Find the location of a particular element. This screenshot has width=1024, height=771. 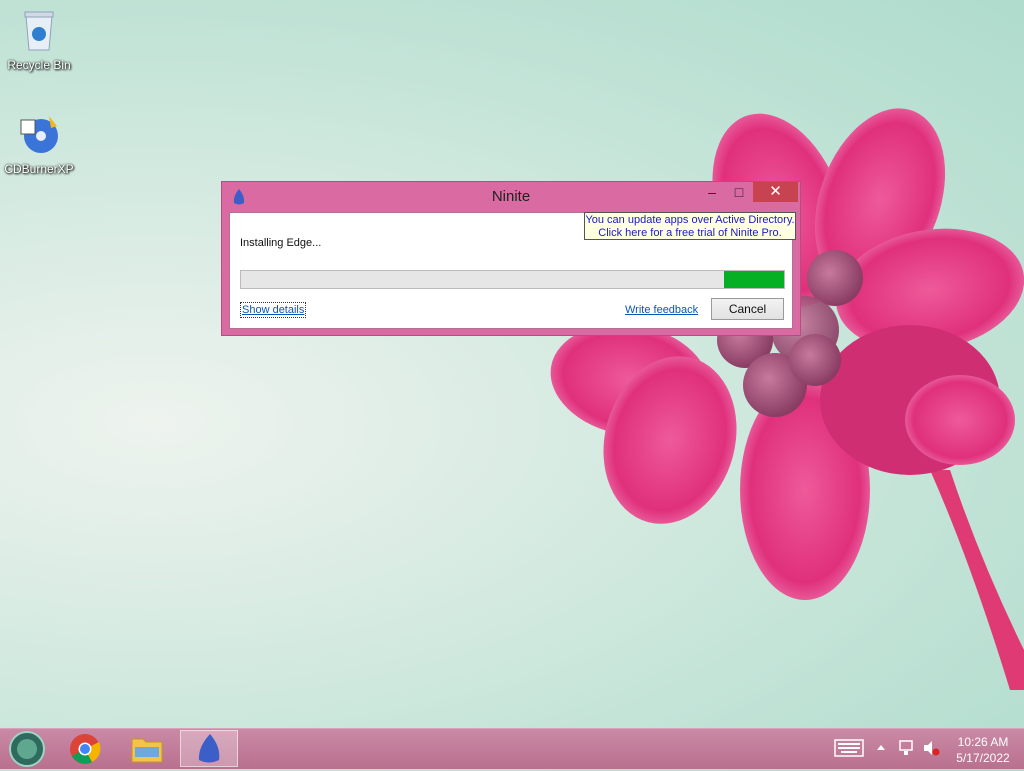

taskbar-item-chrome is located at coordinates (85, 748).